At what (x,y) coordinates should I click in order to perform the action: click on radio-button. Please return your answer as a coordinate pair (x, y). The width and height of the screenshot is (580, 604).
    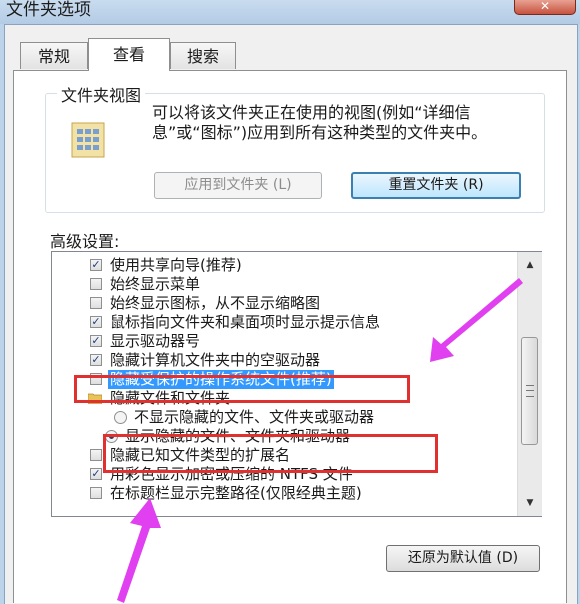
    Looking at the image, I should click on (120, 417).